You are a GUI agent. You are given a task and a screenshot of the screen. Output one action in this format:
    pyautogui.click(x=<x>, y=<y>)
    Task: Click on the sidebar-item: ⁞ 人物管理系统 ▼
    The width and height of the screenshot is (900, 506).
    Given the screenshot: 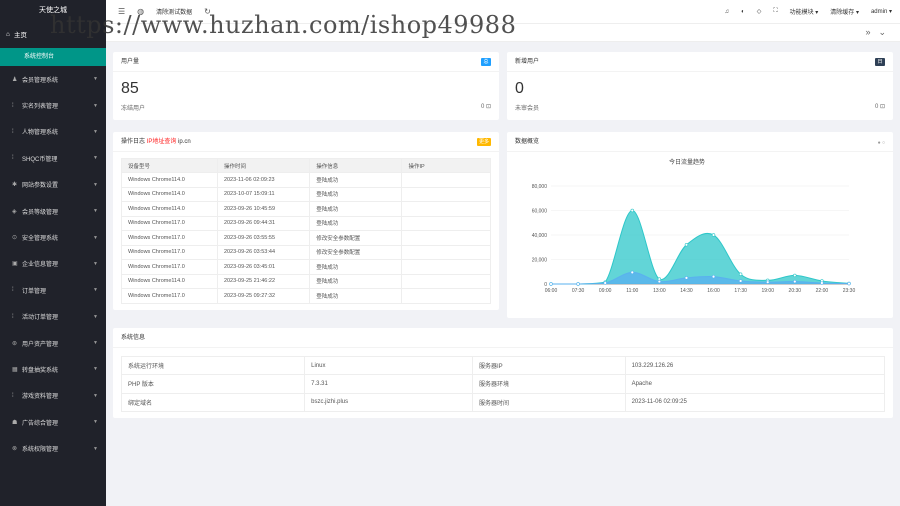 What is the action you would take?
    pyautogui.click(x=53, y=132)
    